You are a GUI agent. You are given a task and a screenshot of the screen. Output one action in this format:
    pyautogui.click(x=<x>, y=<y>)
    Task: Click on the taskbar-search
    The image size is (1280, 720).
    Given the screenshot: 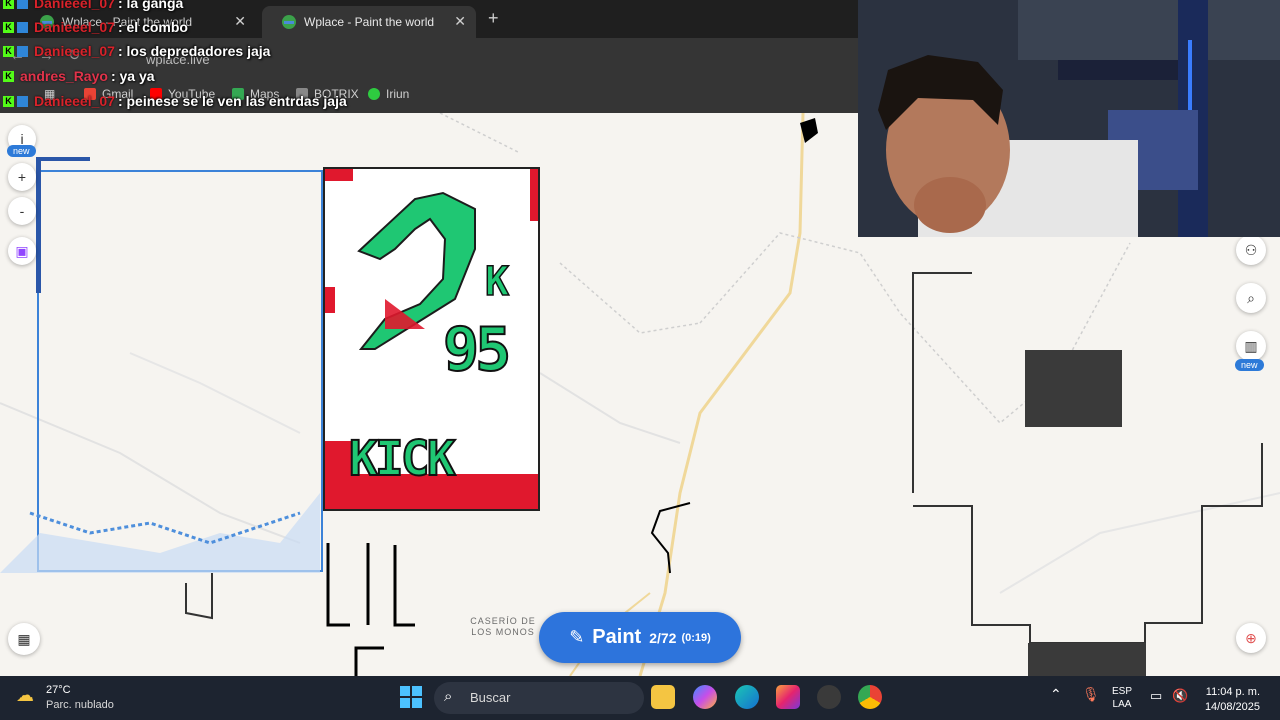 What is the action you would take?
    pyautogui.click(x=539, y=698)
    